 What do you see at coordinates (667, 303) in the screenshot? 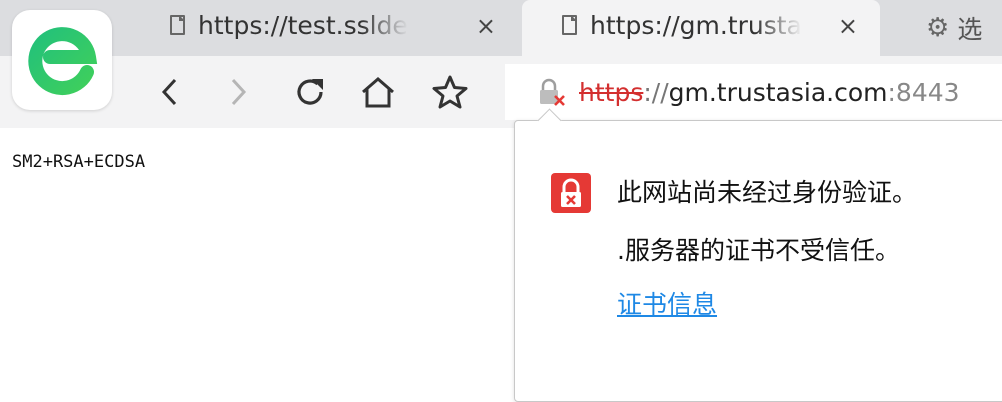
I see `certificate-info-link: 证书信息` at bounding box center [667, 303].